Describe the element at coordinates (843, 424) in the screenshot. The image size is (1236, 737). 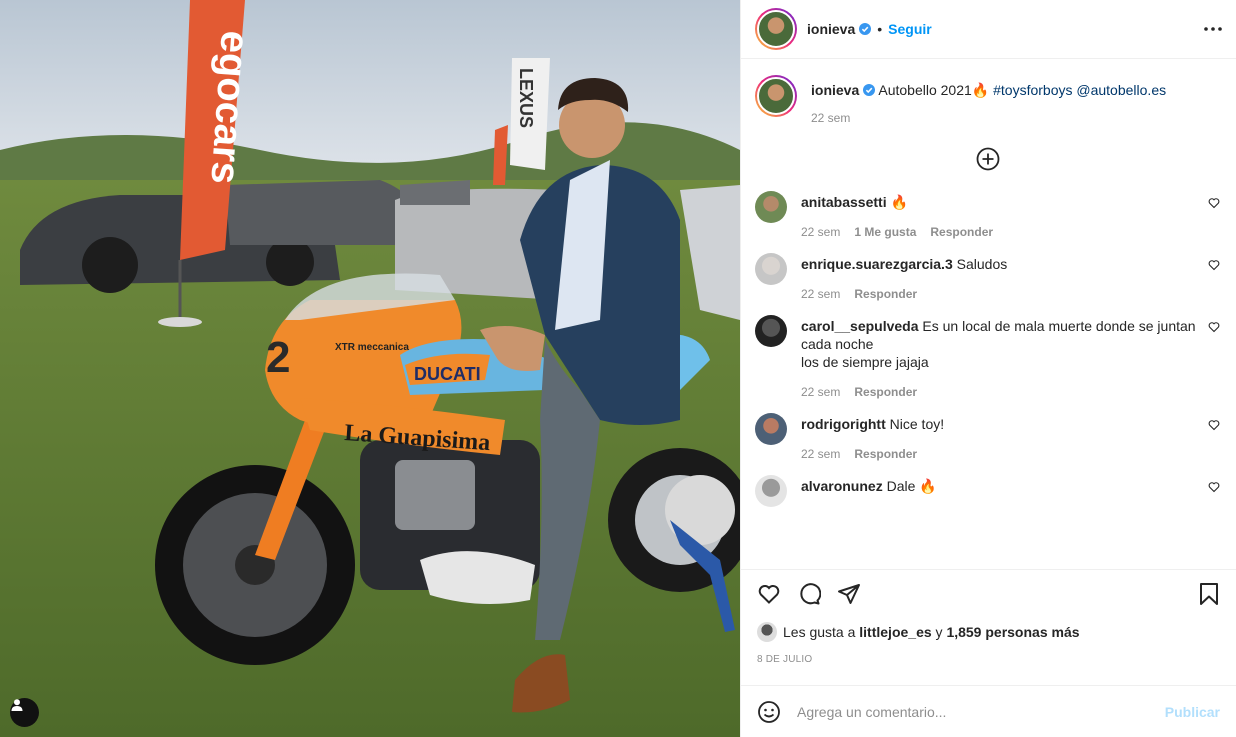
I see `commenter-username: rodrigorightt` at that location.